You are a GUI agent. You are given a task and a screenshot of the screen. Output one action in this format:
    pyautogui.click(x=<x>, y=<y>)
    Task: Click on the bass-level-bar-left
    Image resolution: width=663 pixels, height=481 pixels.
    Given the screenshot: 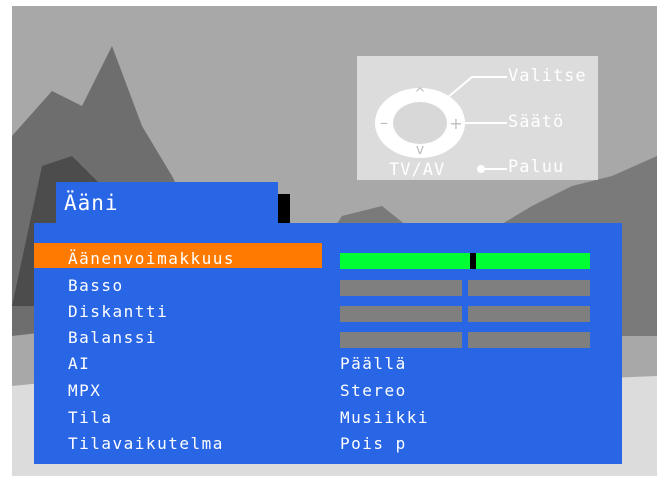 What is the action you would take?
    pyautogui.click(x=401, y=288)
    